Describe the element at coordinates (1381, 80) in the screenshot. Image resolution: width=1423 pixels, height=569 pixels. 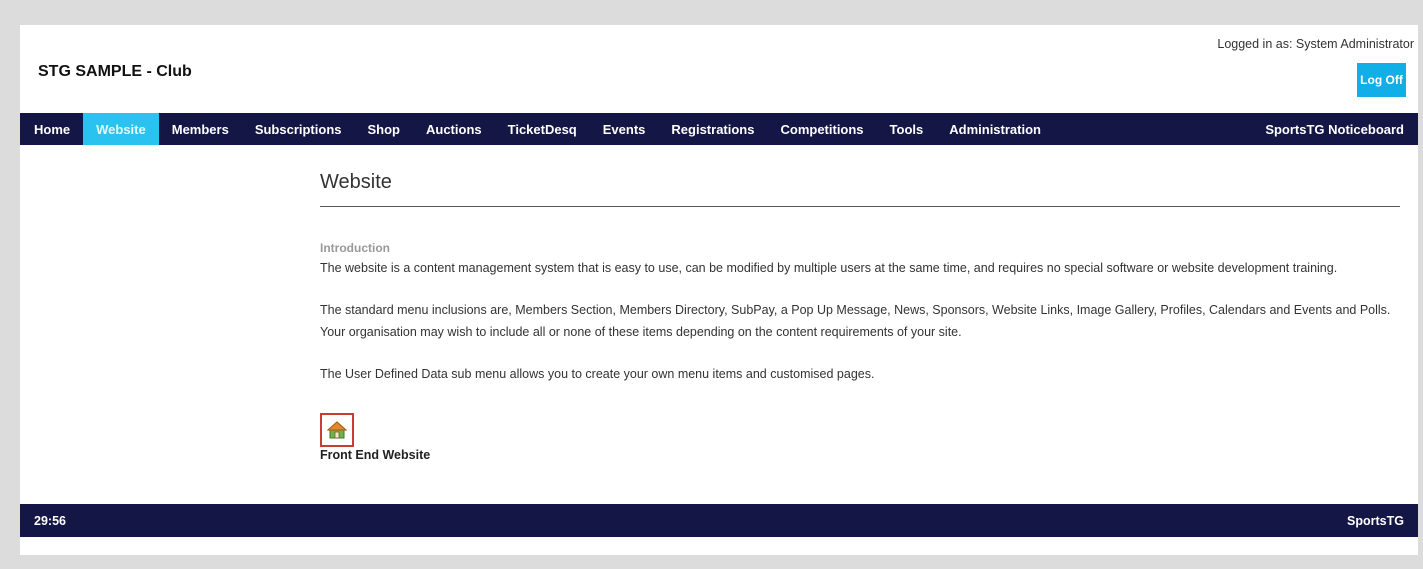
I see `logoff-button: Log Off` at that location.